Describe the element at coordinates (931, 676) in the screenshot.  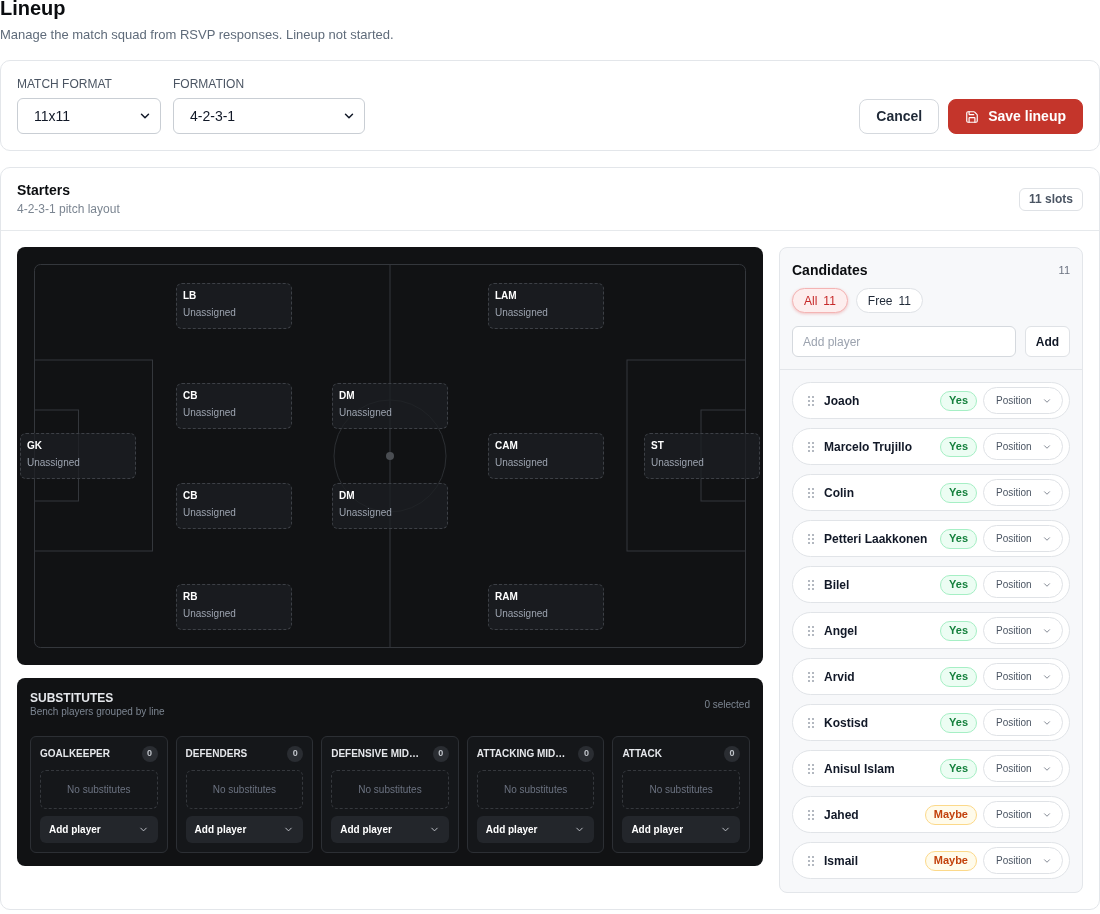
I see `candidate-row: Arvid Yes Position` at that location.